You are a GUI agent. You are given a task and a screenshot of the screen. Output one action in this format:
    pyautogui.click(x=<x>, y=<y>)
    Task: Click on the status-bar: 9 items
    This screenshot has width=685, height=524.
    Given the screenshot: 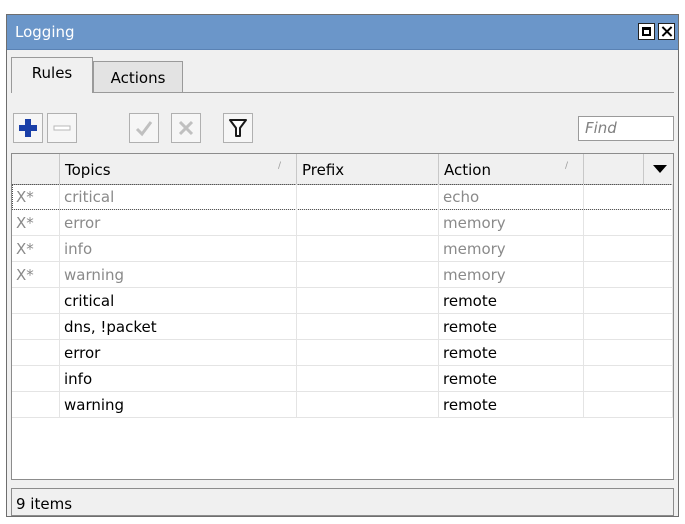 What is the action you would take?
    pyautogui.click(x=342, y=502)
    